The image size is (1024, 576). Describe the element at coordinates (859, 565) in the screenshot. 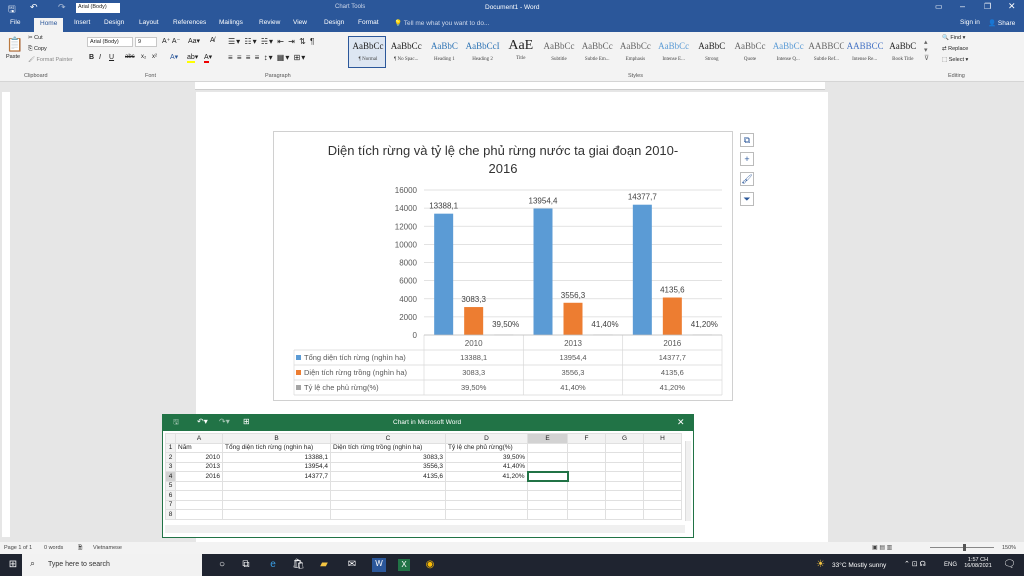

I see `weather-text: 33°C Mostly sunny` at that location.